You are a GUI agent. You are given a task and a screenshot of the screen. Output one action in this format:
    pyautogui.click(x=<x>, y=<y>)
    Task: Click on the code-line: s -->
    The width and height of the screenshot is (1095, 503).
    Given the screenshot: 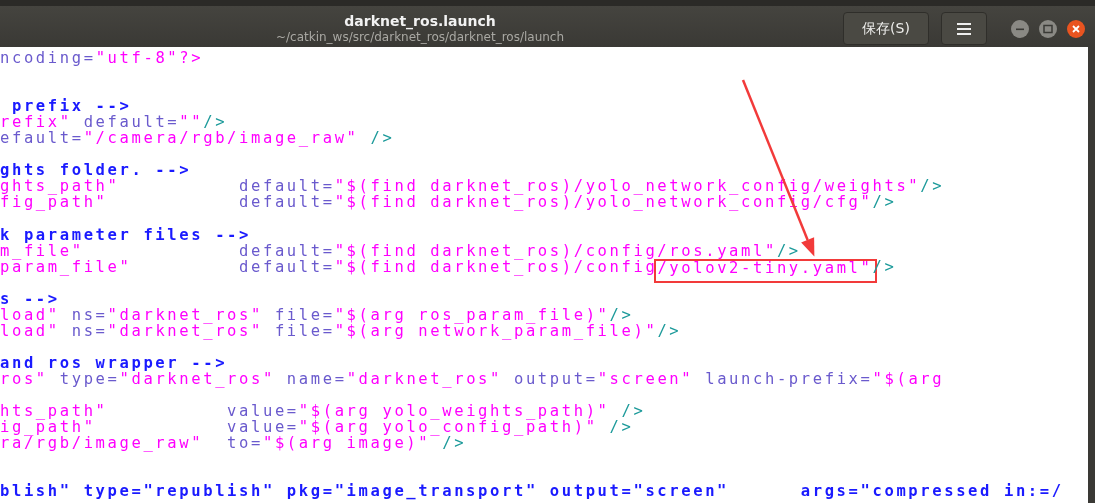 What is the action you would take?
    pyautogui.click(x=30, y=298)
    